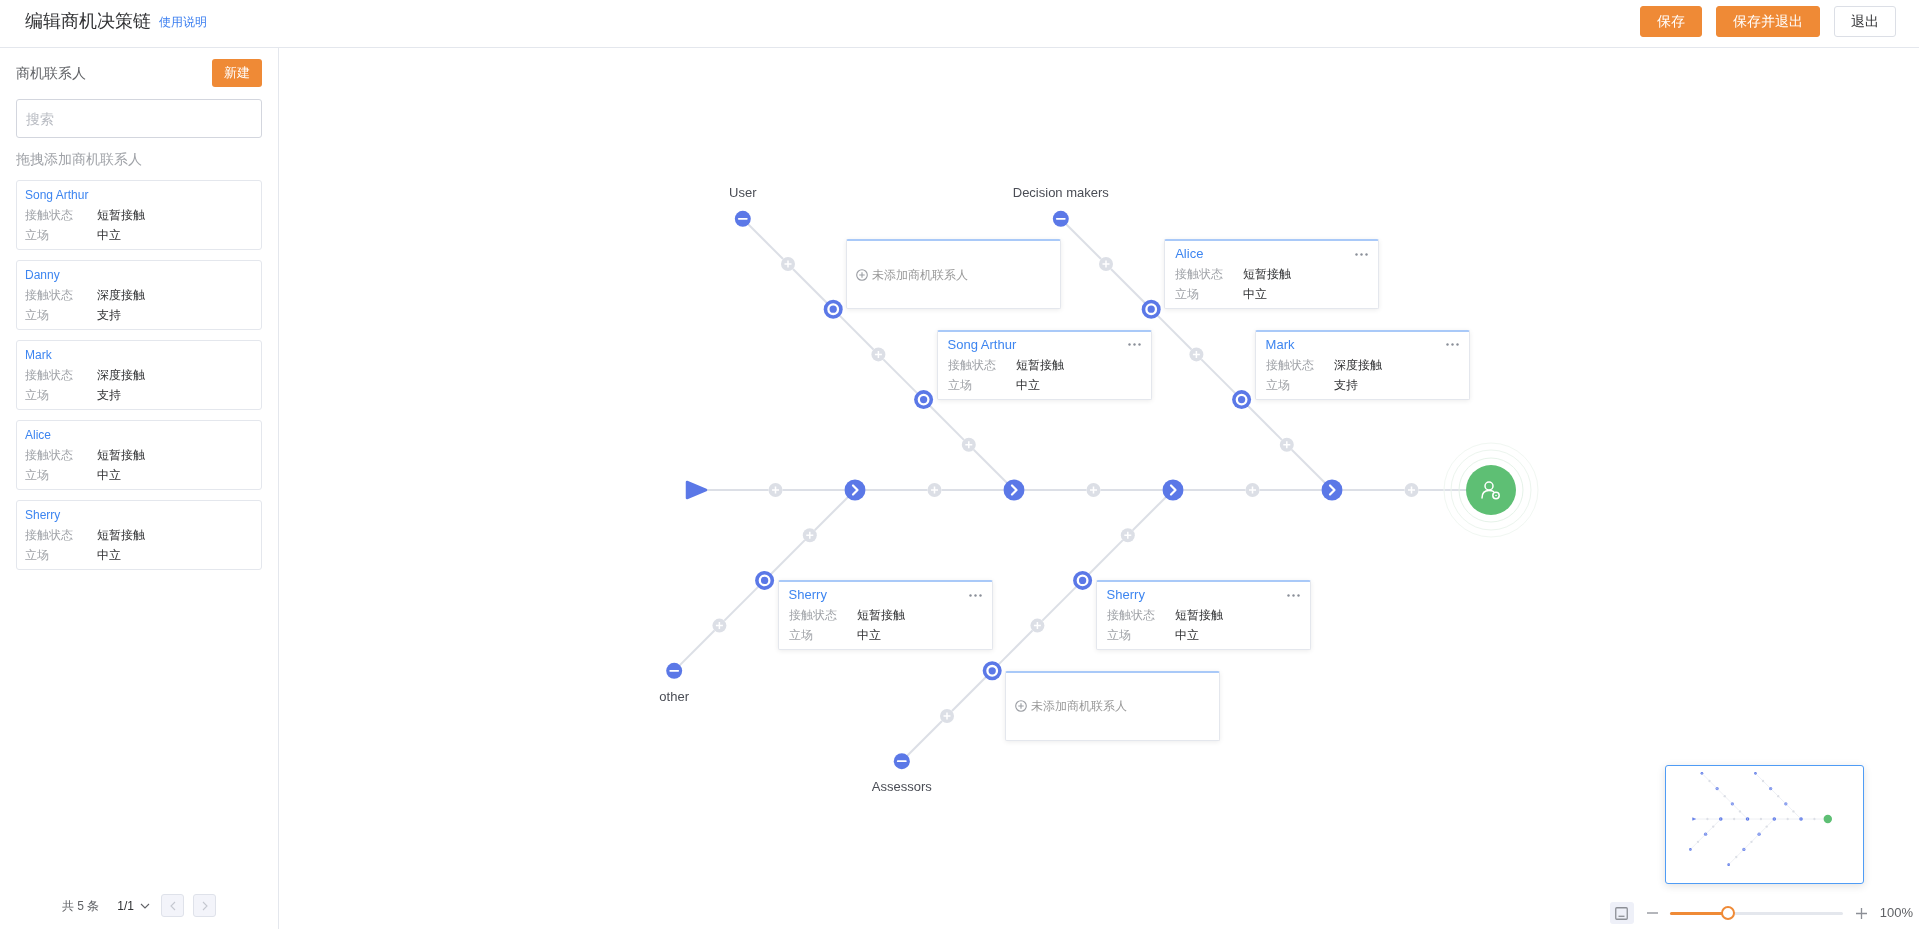 Image resolution: width=1919 pixels, height=929 pixels. Describe the element at coordinates (674, 696) in the screenshot. I see `branch-label: other` at that location.